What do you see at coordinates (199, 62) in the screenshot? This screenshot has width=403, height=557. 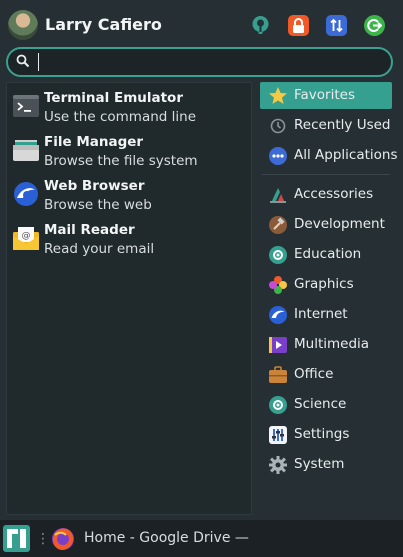 I see `search-input` at bounding box center [199, 62].